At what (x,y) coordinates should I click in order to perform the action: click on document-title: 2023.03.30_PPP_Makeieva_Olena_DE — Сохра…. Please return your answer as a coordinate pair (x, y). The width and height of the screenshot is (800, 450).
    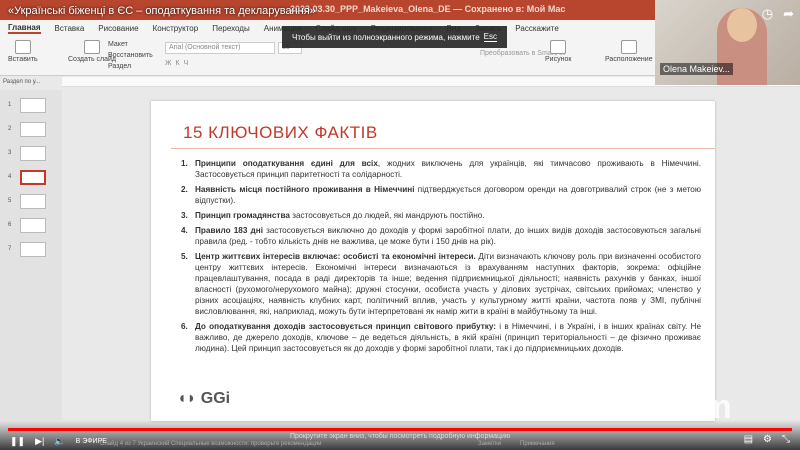
    Looking at the image, I should click on (428, 9).